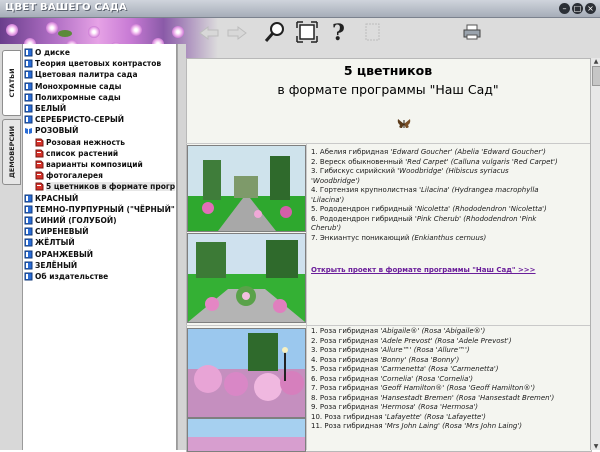 This screenshot has width=600, height=452. I want to click on tree-item: РОЗОВЫЙ, so click(51, 130).